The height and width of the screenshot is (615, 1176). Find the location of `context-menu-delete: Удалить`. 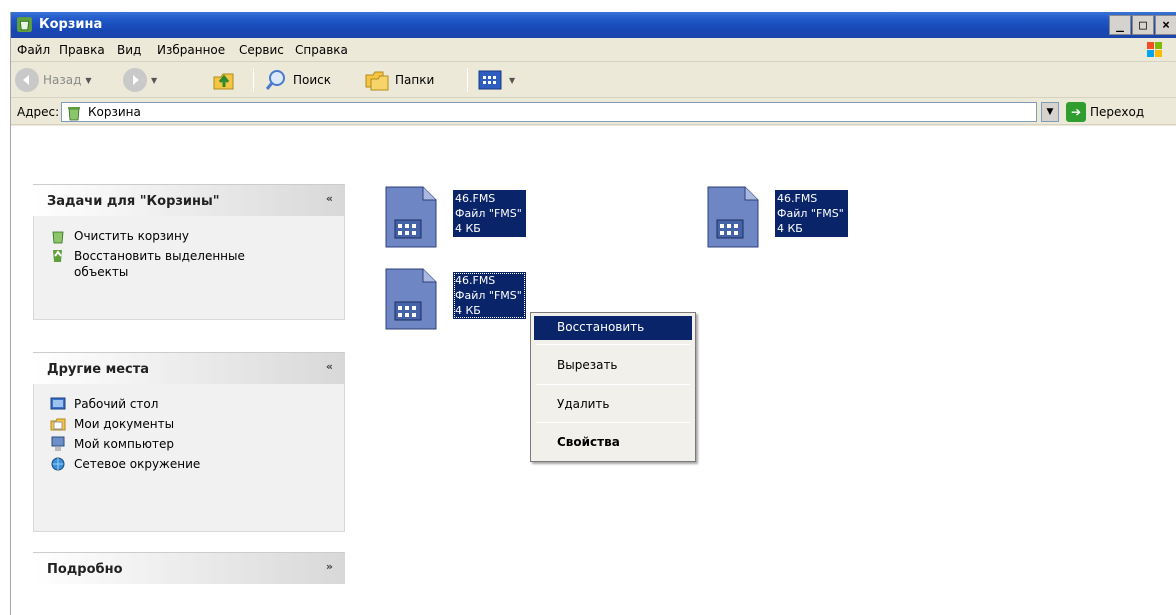

context-menu-delete: Удалить is located at coordinates (613, 405).